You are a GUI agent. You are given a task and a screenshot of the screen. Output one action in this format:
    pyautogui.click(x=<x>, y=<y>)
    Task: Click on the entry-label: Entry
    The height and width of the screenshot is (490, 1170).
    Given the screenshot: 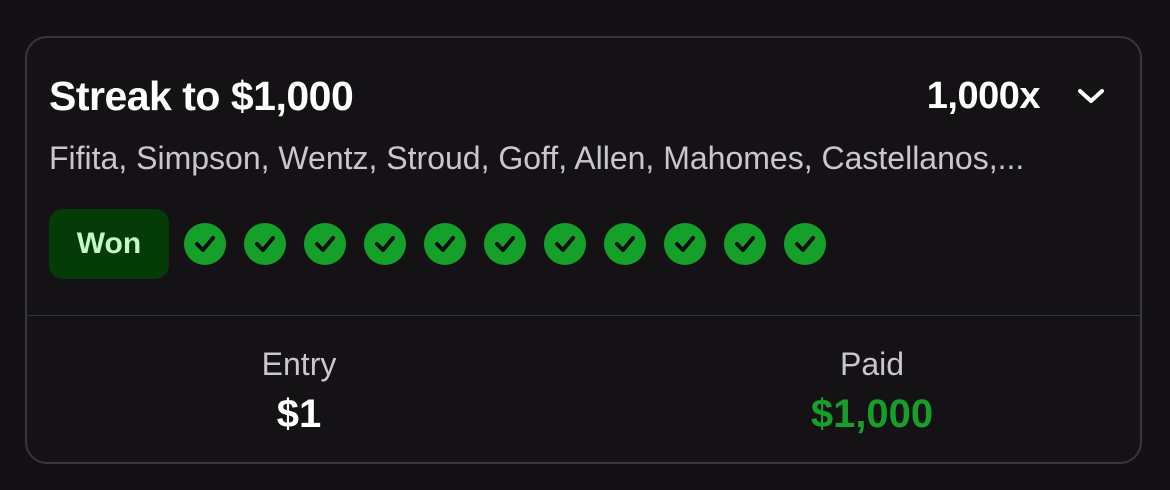 What is the action you would take?
    pyautogui.click(x=299, y=364)
    